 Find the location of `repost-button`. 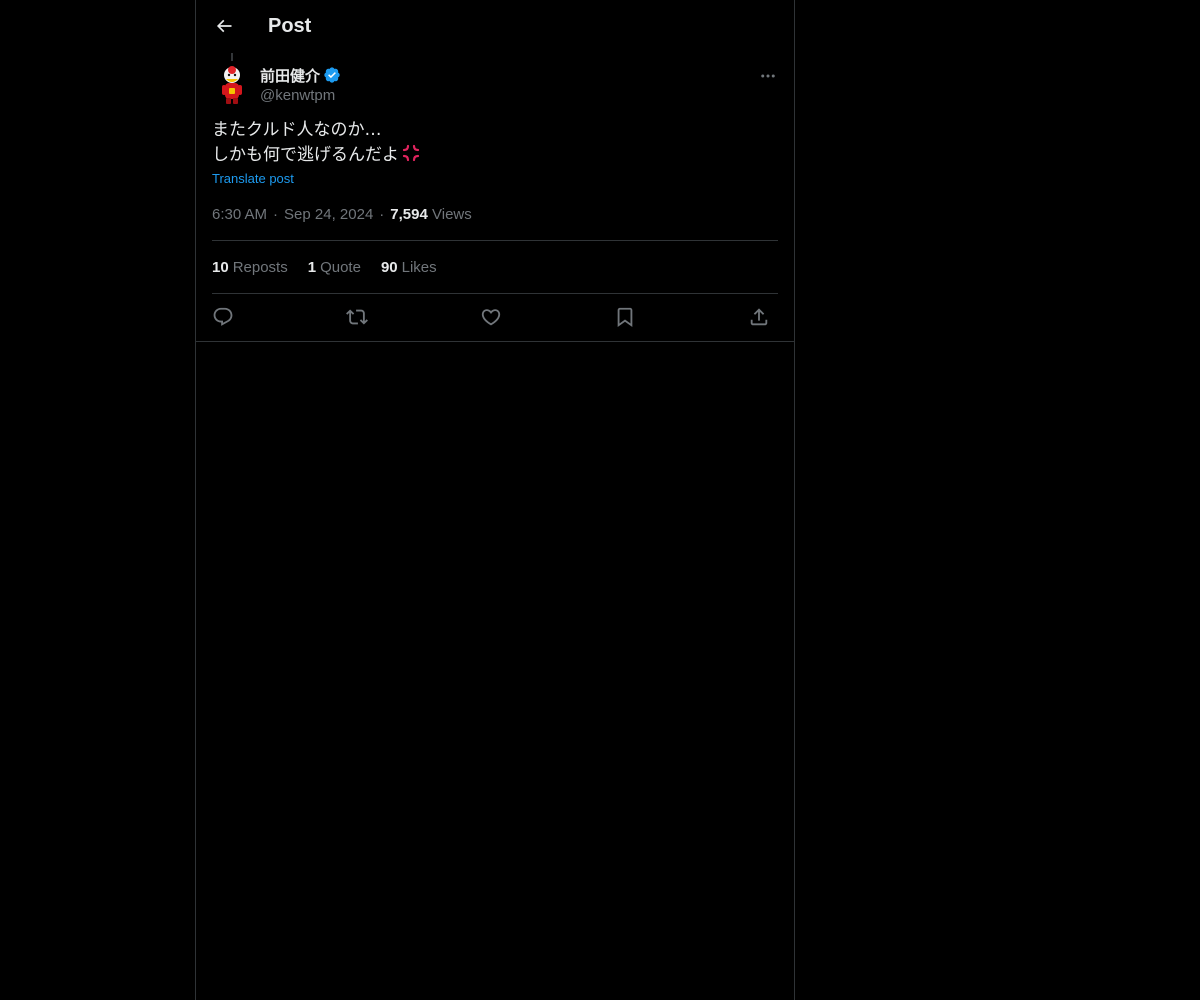

repost-button is located at coordinates (357, 317).